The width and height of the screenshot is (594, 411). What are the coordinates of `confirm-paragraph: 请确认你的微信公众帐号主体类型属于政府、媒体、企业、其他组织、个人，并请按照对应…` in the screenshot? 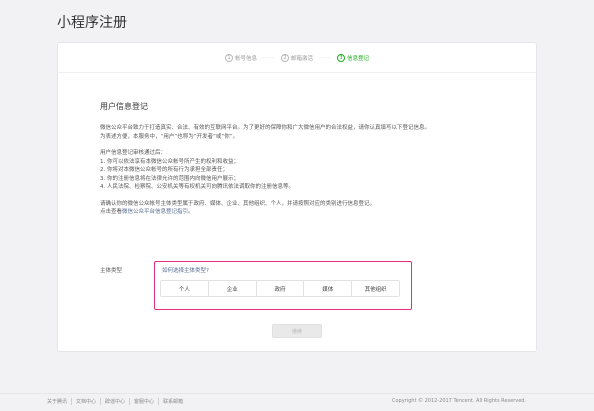 It's located at (300, 208).